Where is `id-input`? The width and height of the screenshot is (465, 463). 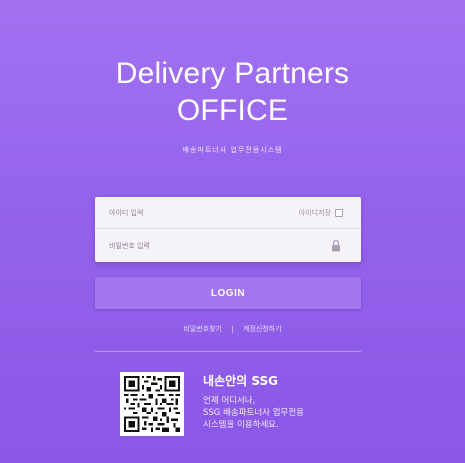 id-input is located at coordinates (194, 213).